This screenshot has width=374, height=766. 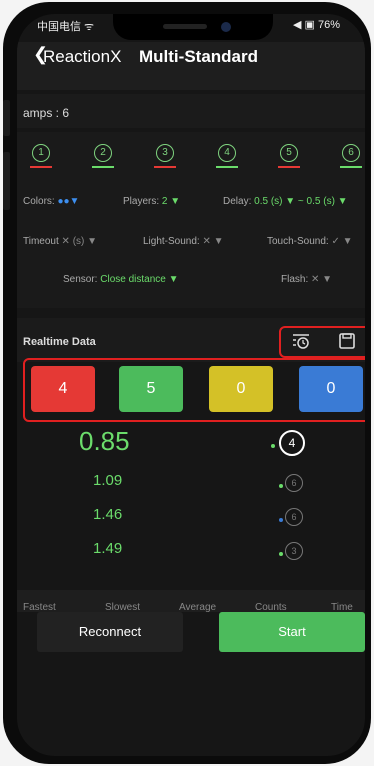 What do you see at coordinates (331, 389) in the screenshot?
I see `score-tile-blue: 0` at bounding box center [331, 389].